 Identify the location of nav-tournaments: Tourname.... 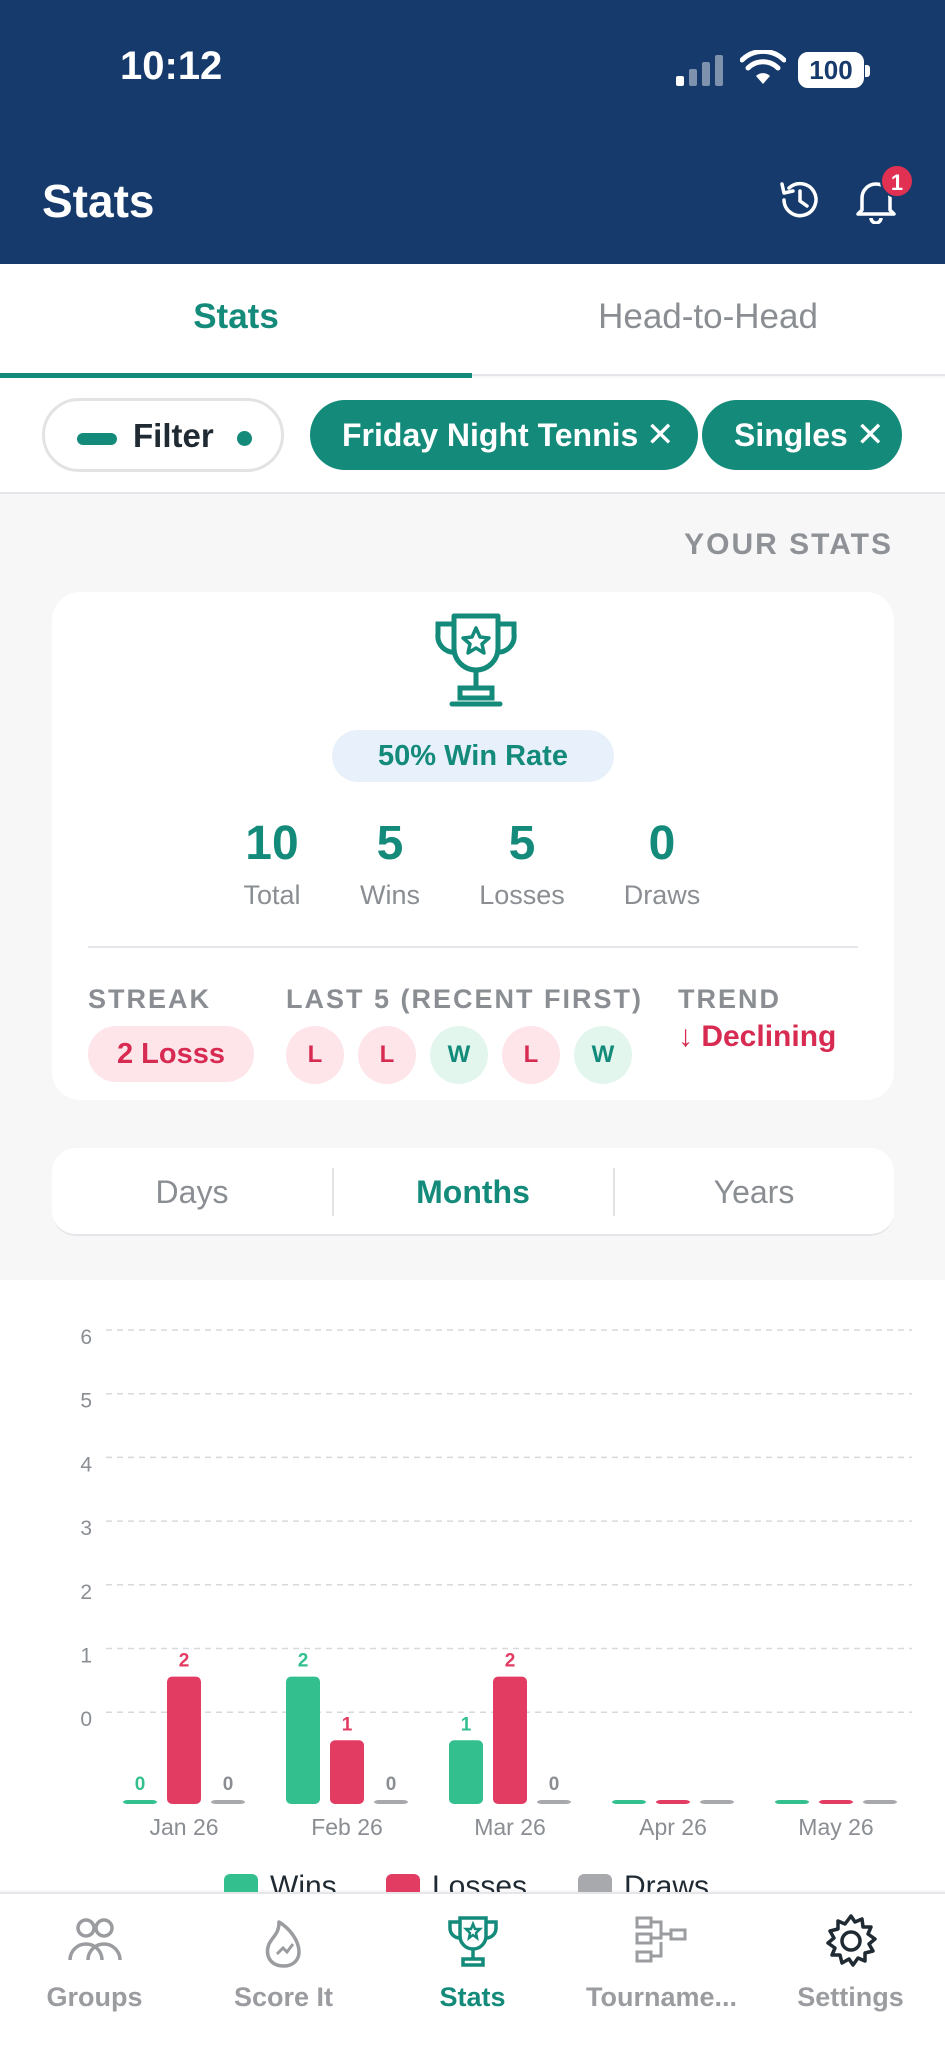
(661, 1972).